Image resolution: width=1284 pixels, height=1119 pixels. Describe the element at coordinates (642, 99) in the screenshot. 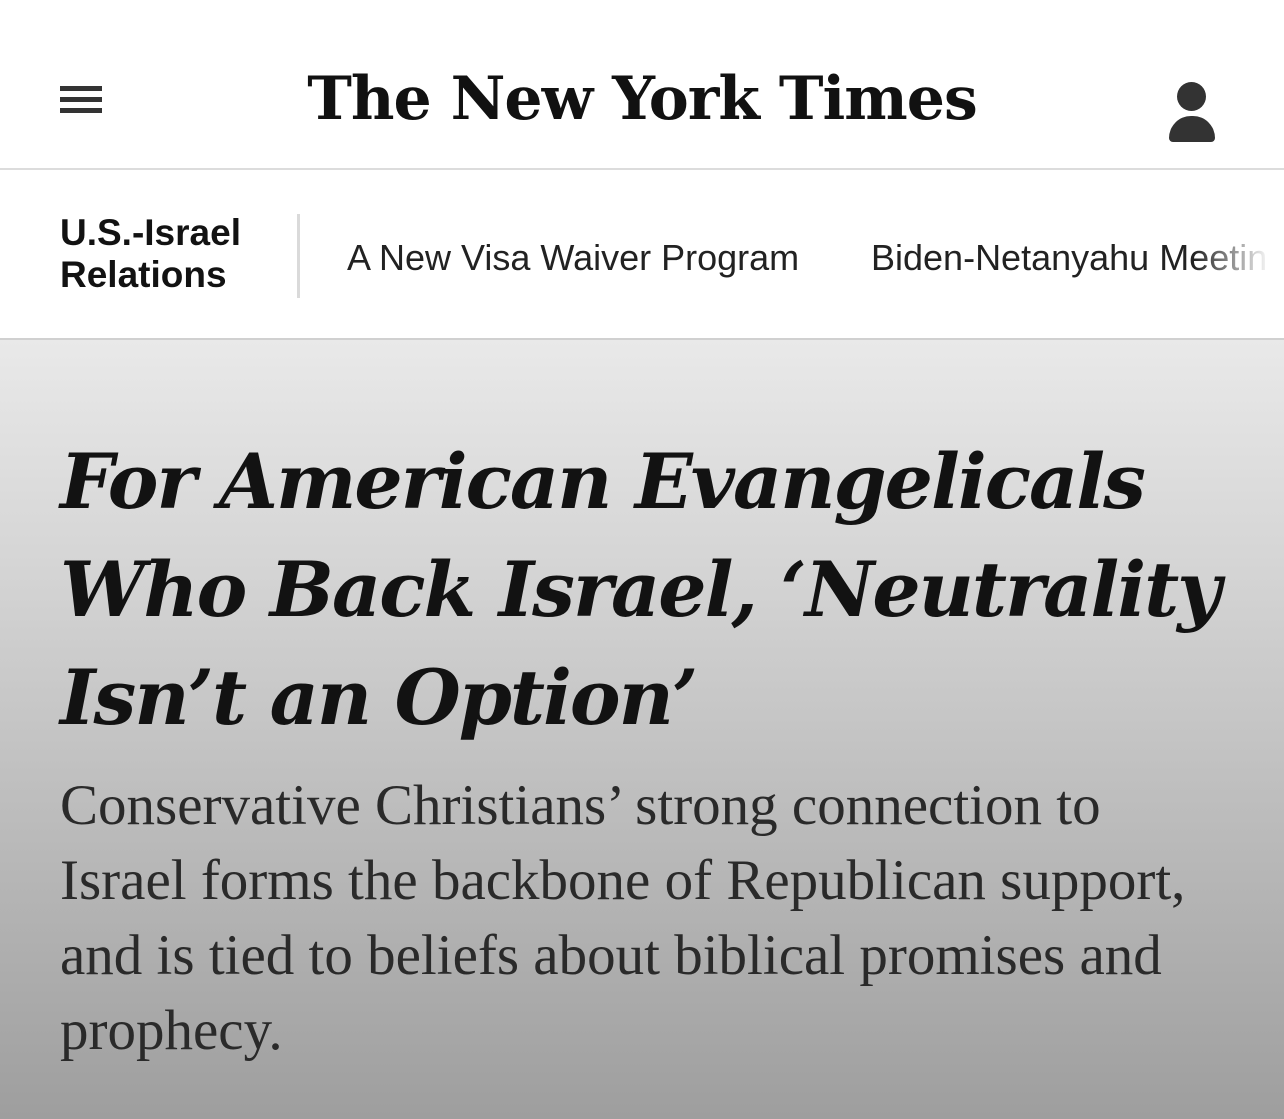

I see `nyt-logo: The New York Times` at that location.